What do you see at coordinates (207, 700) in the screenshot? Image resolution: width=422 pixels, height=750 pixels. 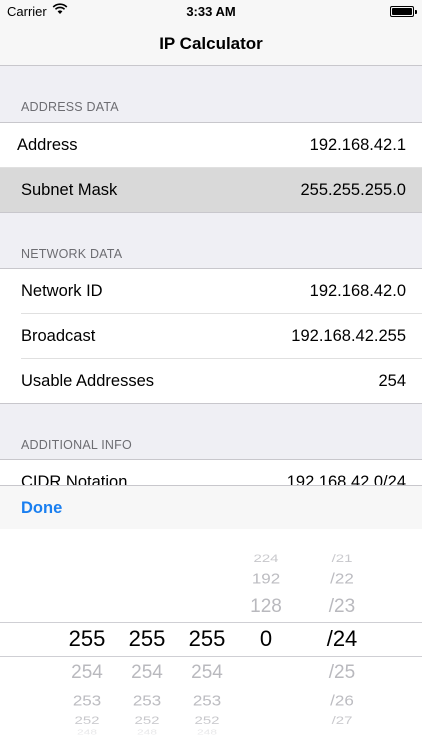 I see `picker-octet3-option: 253` at bounding box center [207, 700].